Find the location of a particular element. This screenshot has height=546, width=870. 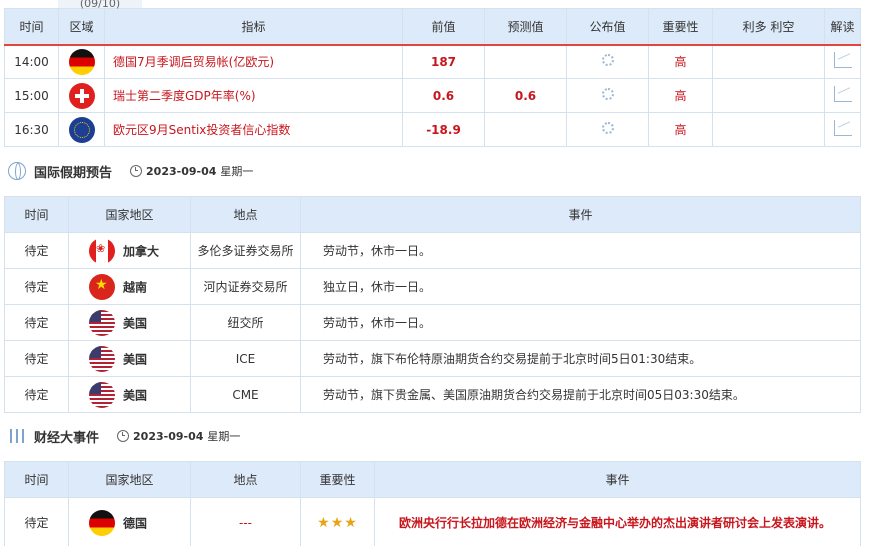

place-cell: --- is located at coordinates (245, 521).